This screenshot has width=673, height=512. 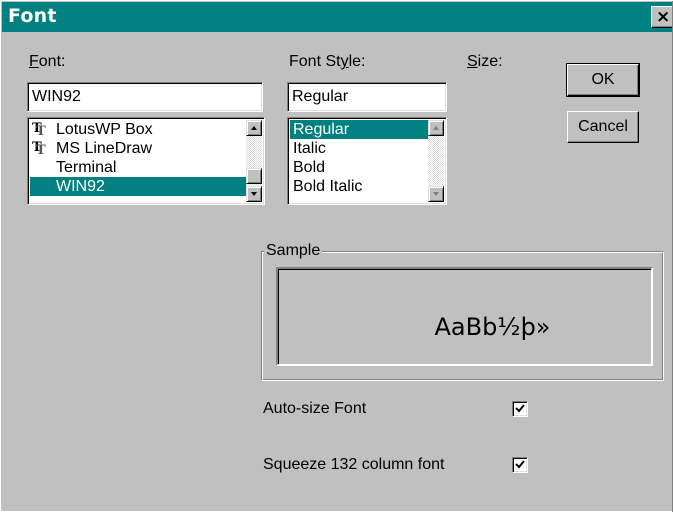 I want to click on font-list-item-label: WIN92, so click(x=80, y=186).